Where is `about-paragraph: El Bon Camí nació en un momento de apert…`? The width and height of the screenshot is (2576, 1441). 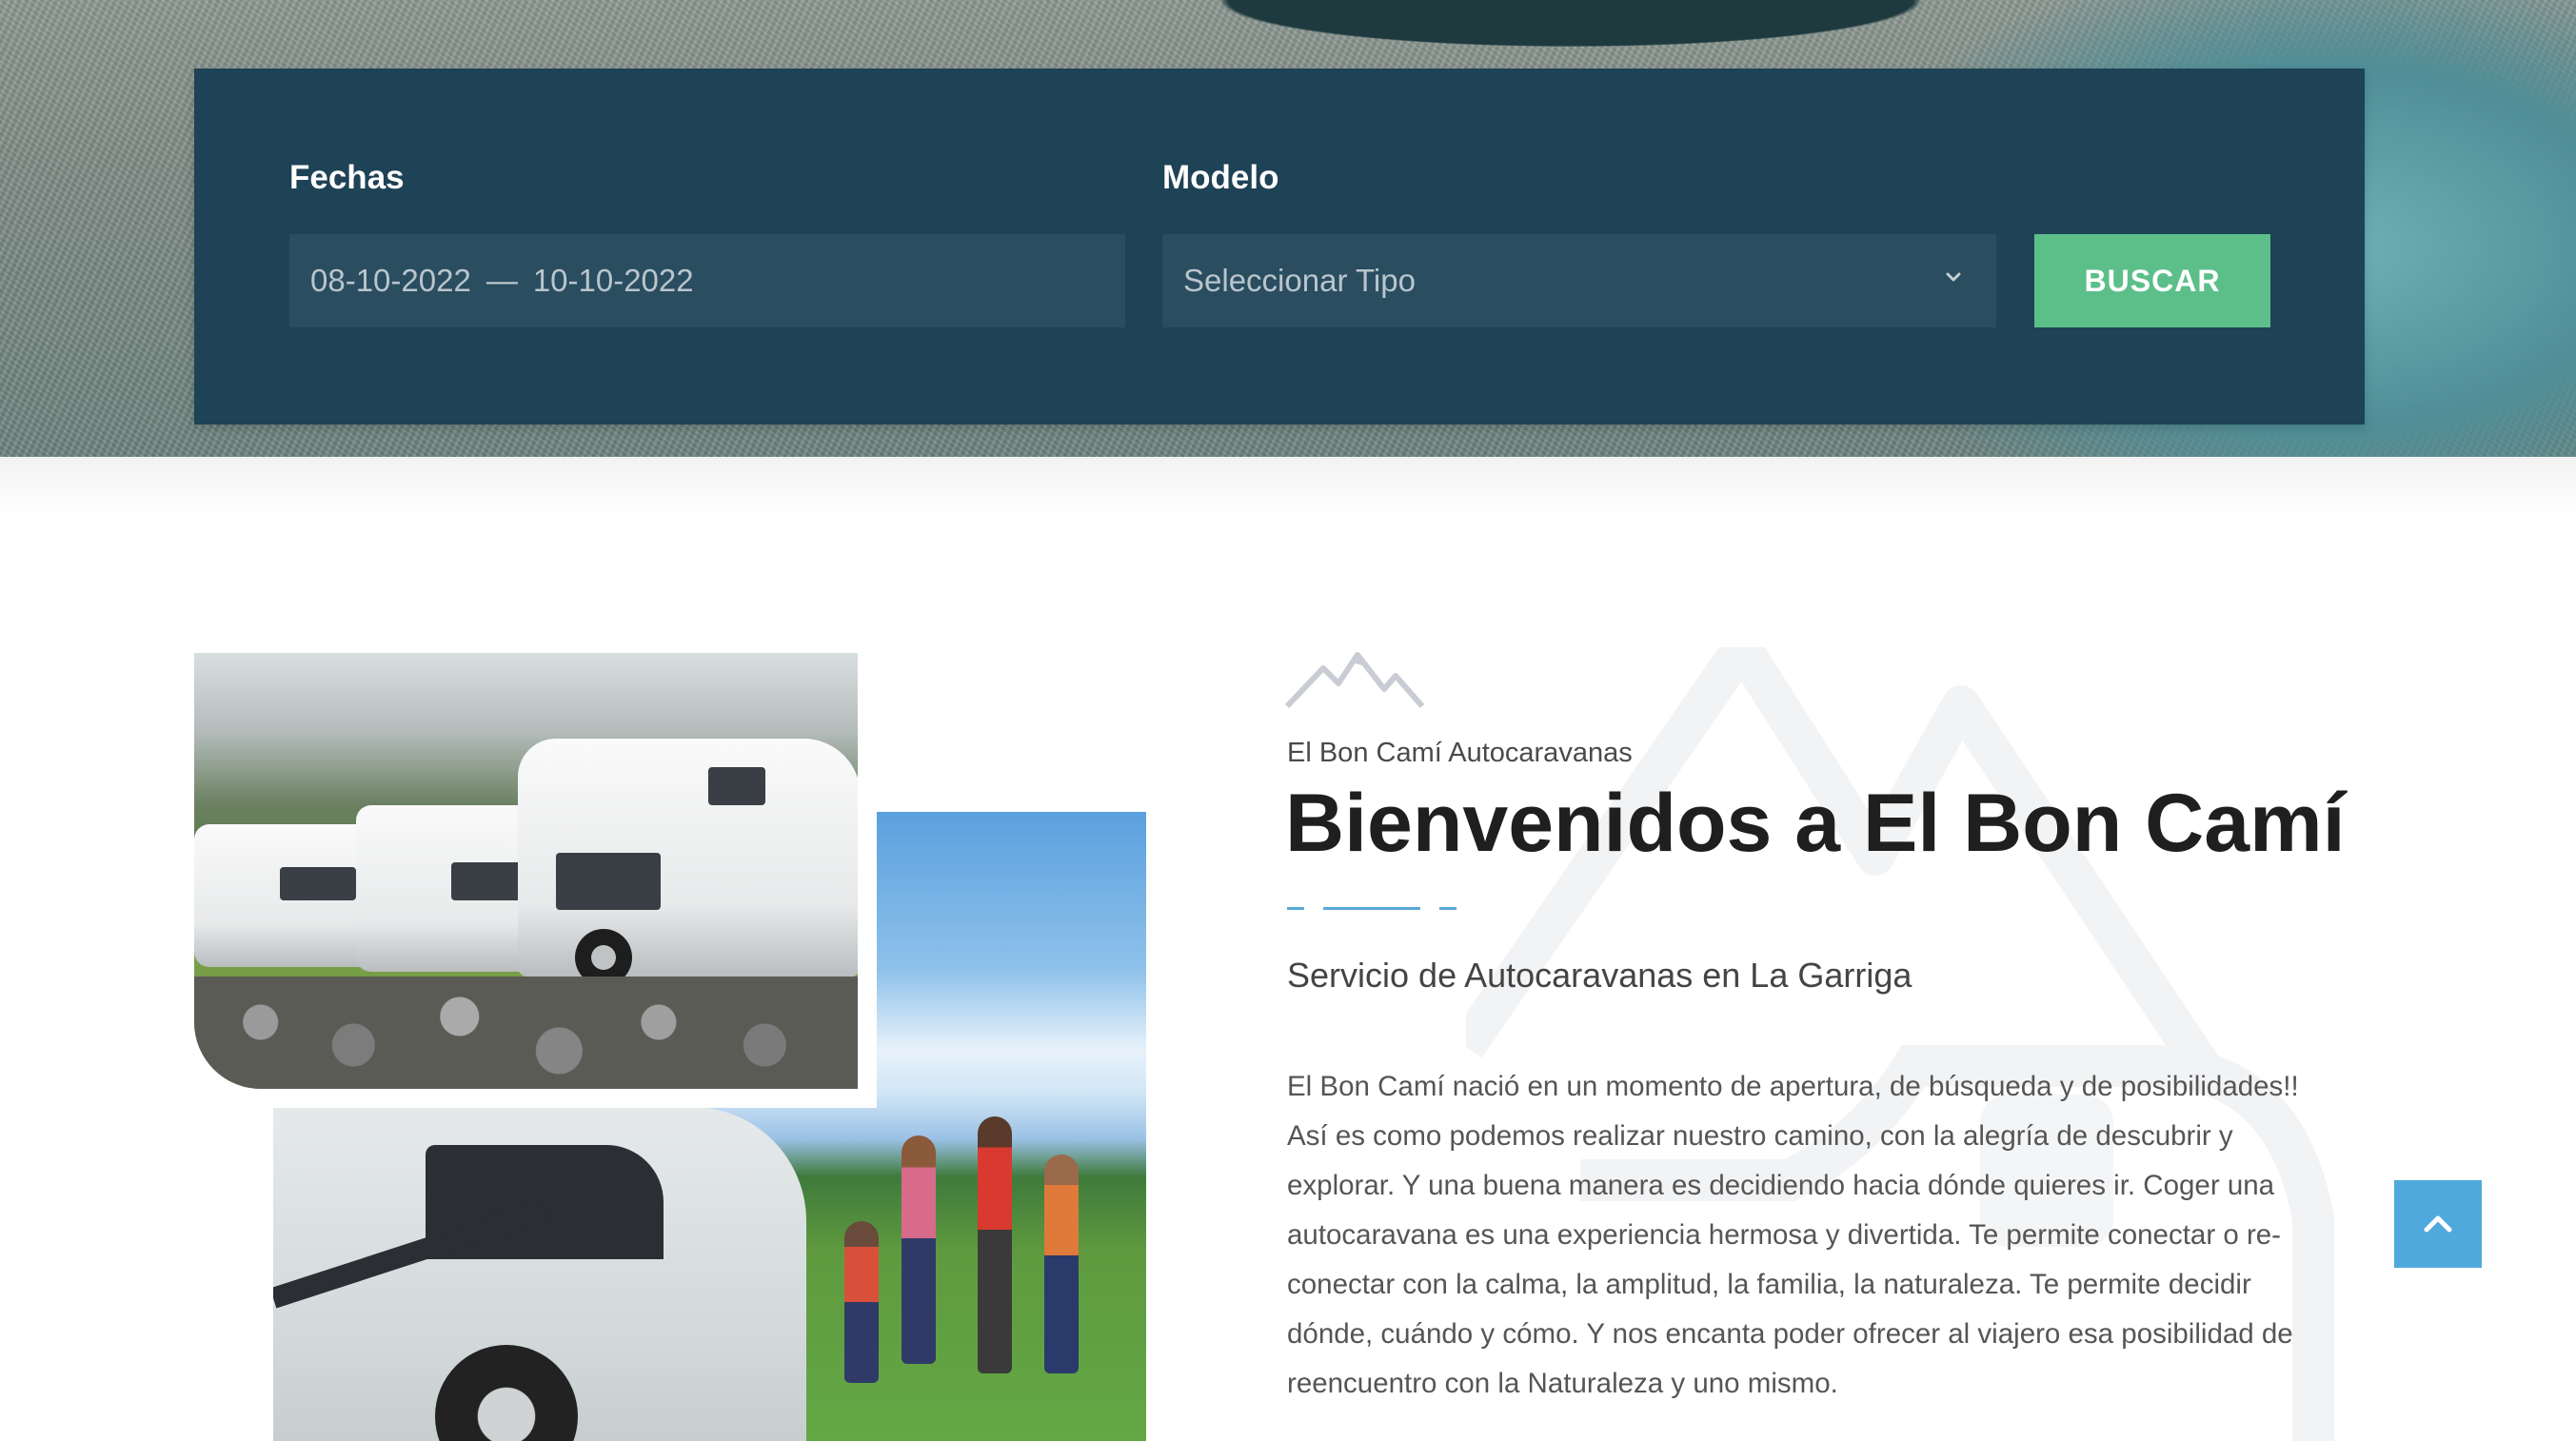
about-paragraph: El Bon Camí nació en un momento de apert… is located at coordinates (1793, 1235).